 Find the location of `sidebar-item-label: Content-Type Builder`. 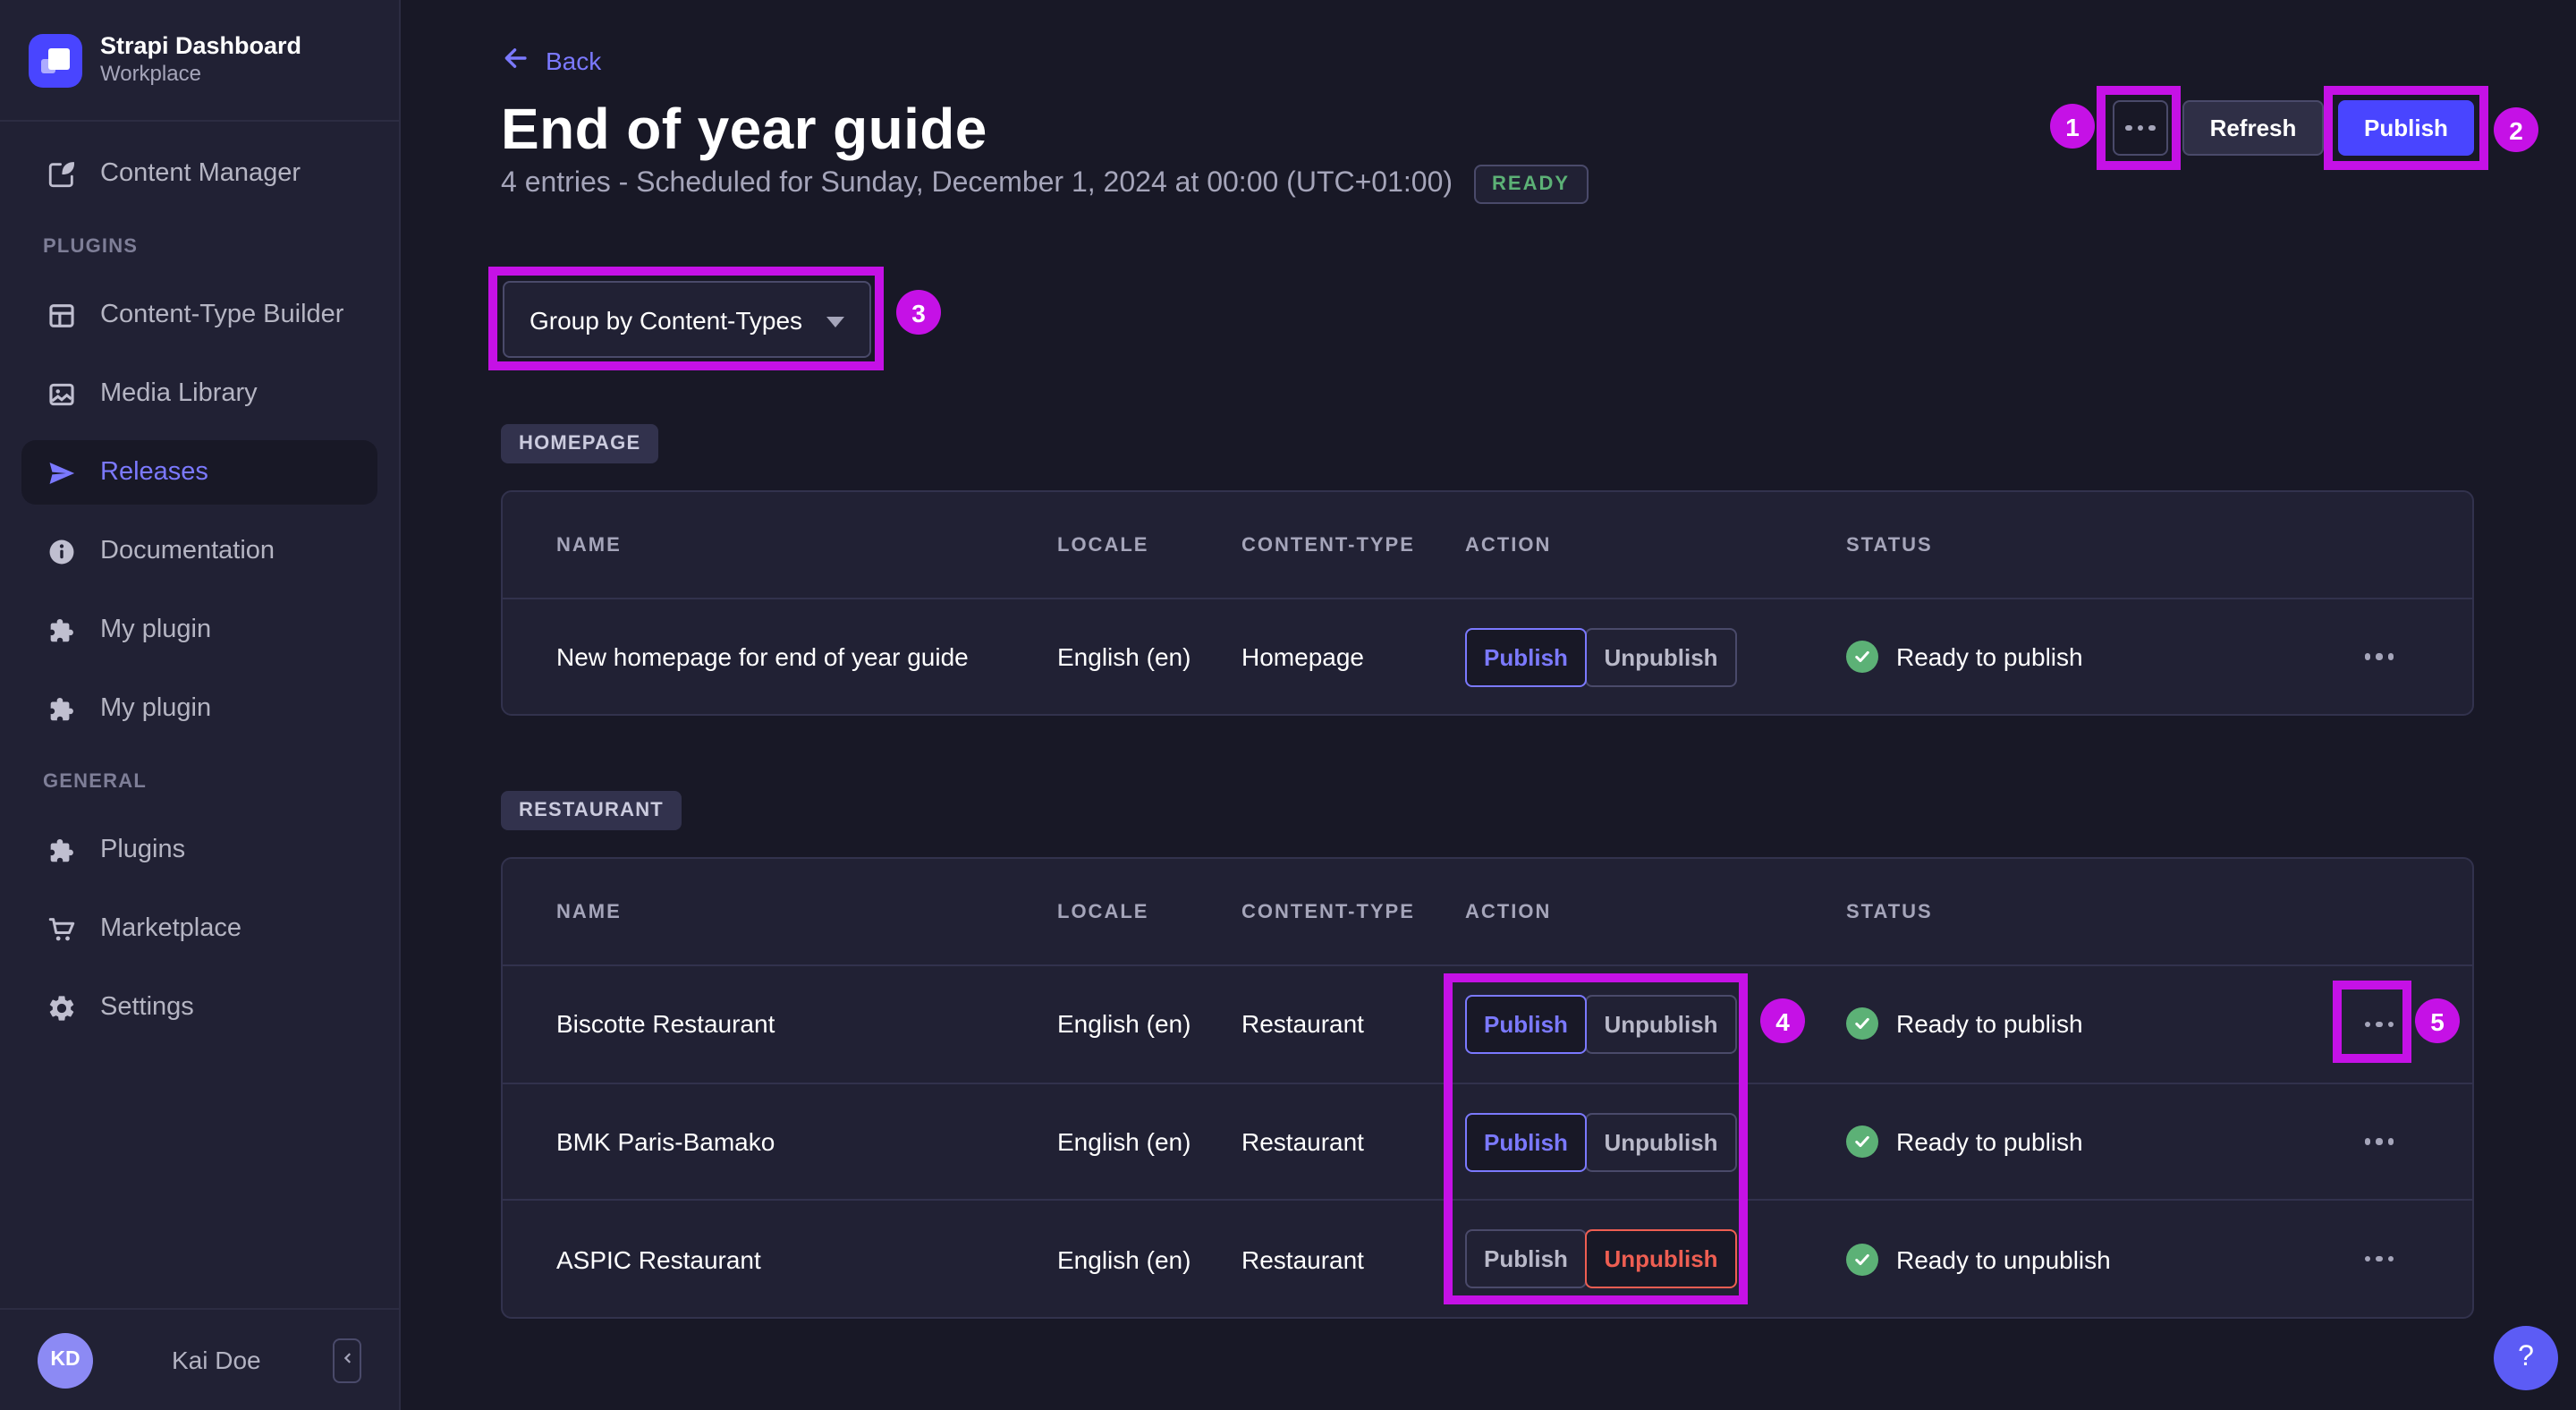

sidebar-item-label: Content-Type Builder is located at coordinates (222, 315).